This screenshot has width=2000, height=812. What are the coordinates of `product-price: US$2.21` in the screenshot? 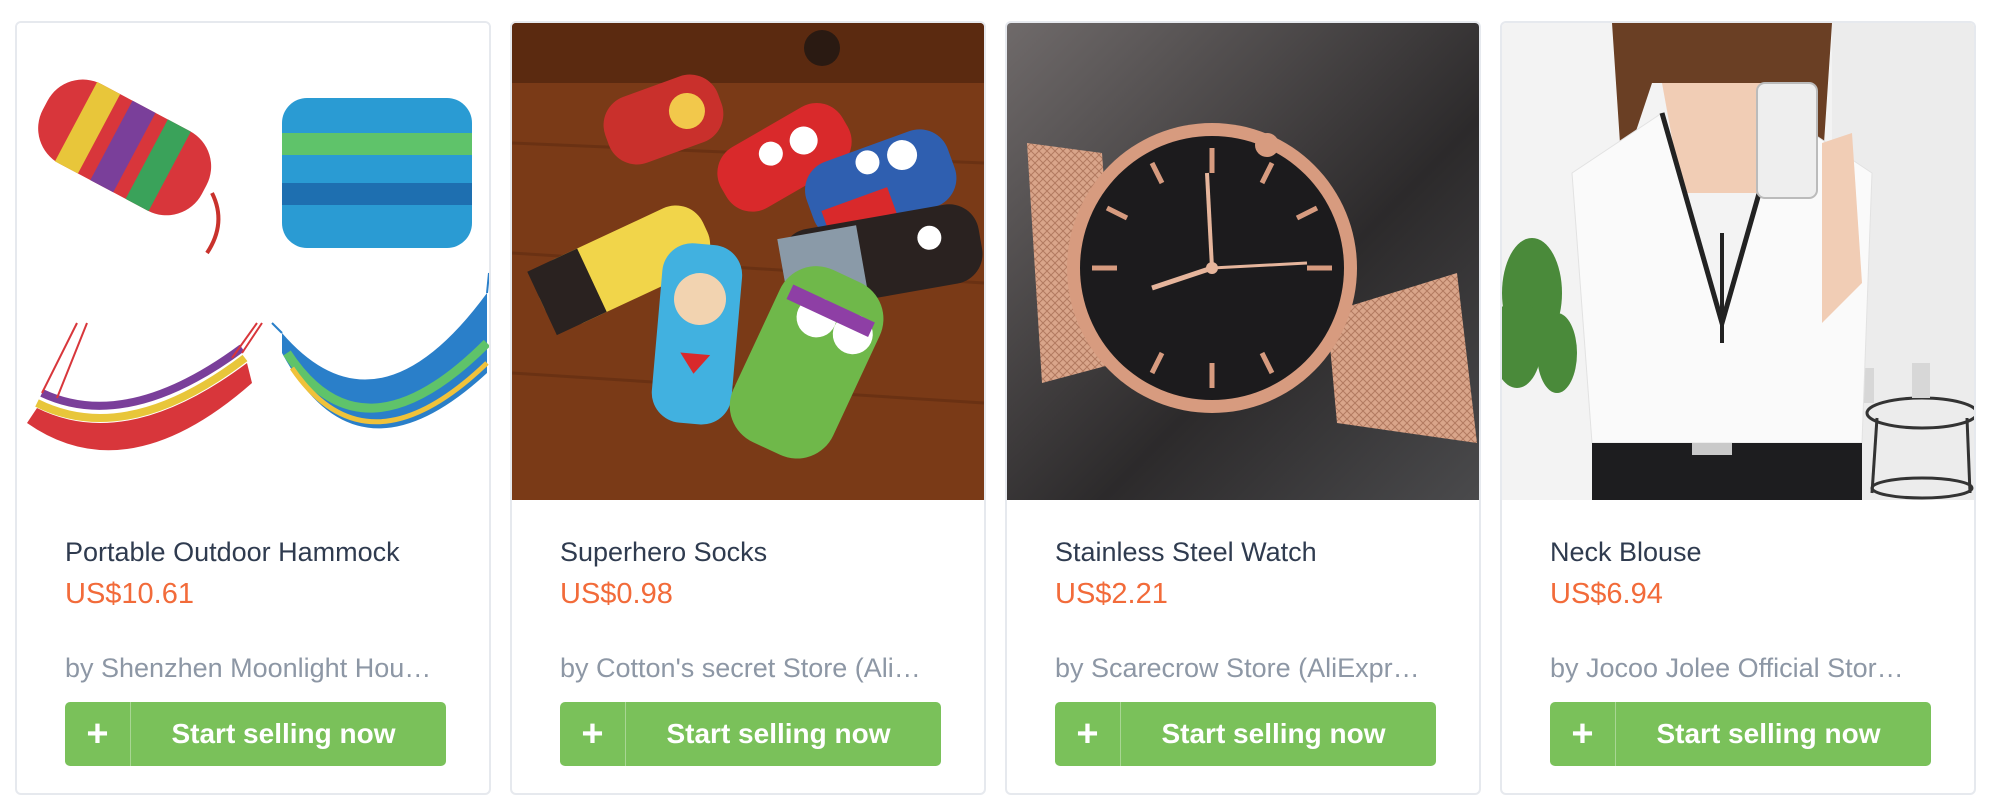 It's located at (1111, 594).